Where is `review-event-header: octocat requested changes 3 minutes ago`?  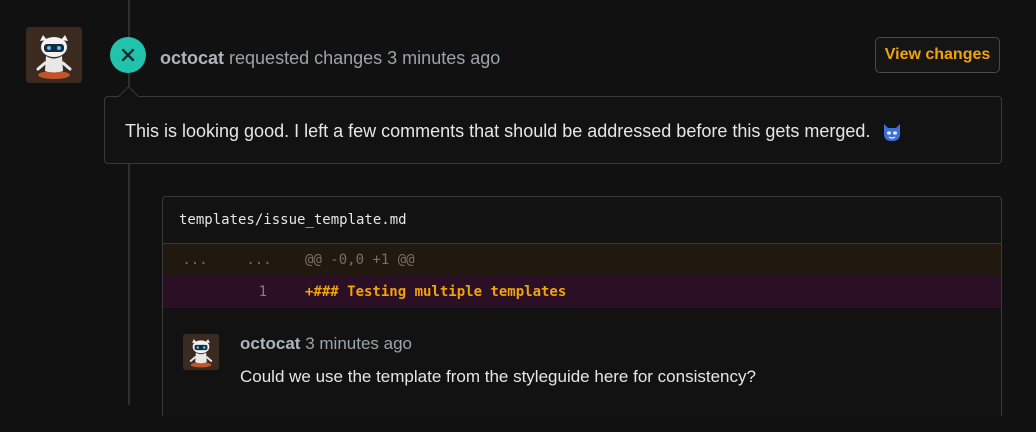
review-event-header: octocat requested changes 3 minutes ago is located at coordinates (330, 58).